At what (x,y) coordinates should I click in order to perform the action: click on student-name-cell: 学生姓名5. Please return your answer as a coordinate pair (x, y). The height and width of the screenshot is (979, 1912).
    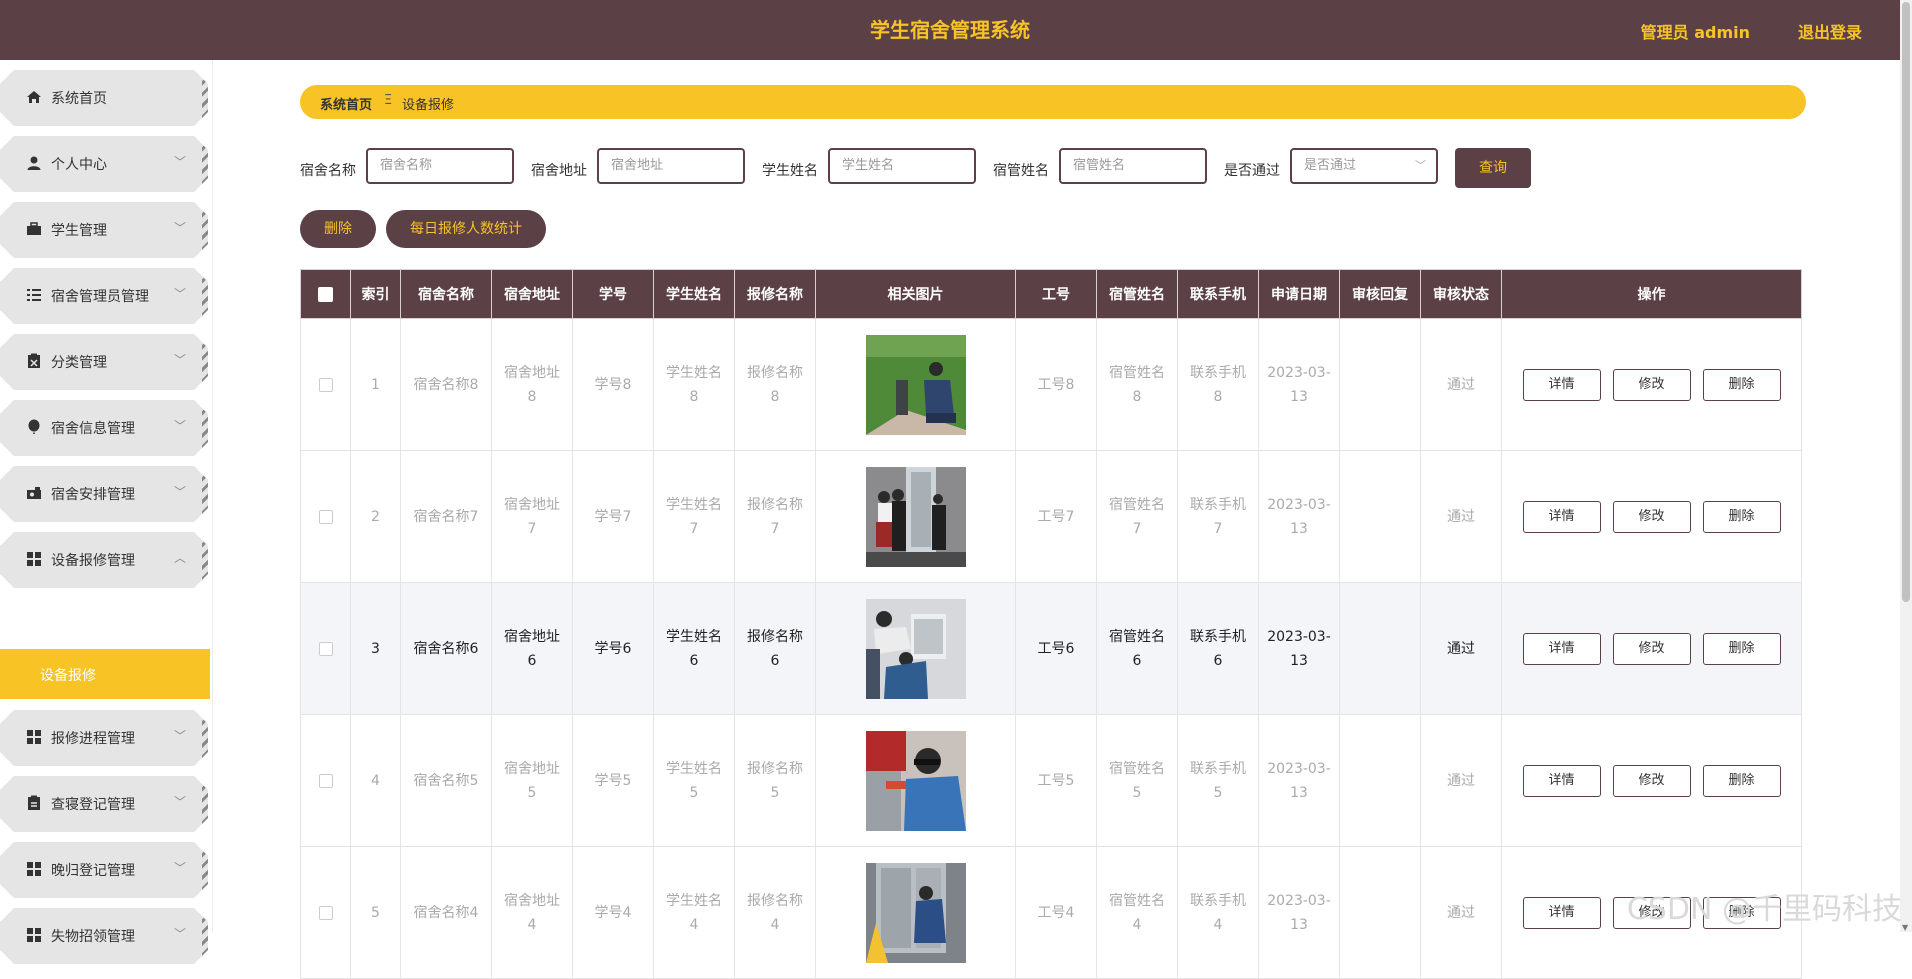
    Looking at the image, I should click on (694, 780).